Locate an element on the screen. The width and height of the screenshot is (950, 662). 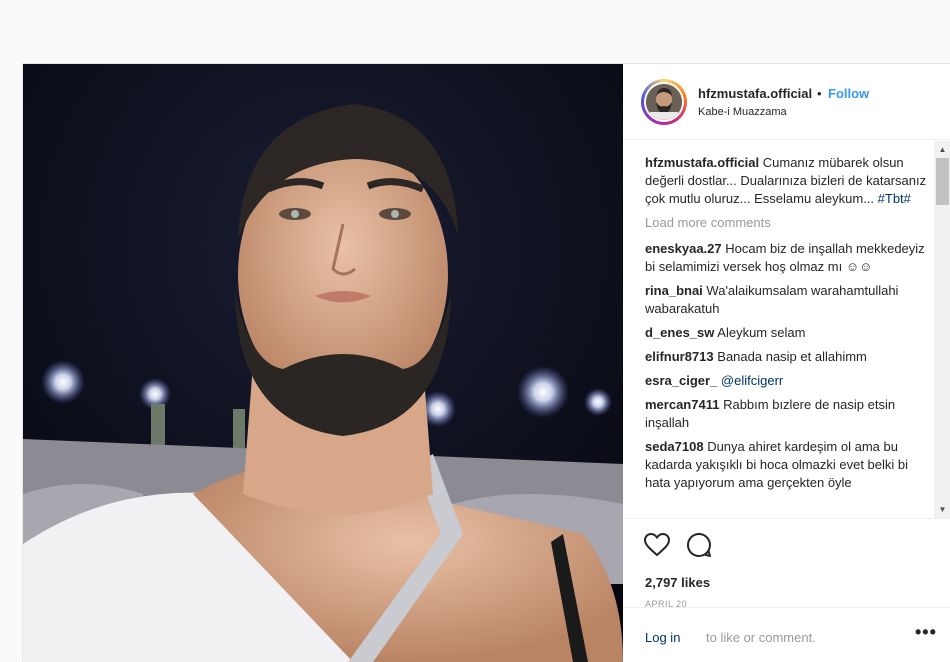
login-prompt-text: to like or comment. is located at coordinates (761, 637).